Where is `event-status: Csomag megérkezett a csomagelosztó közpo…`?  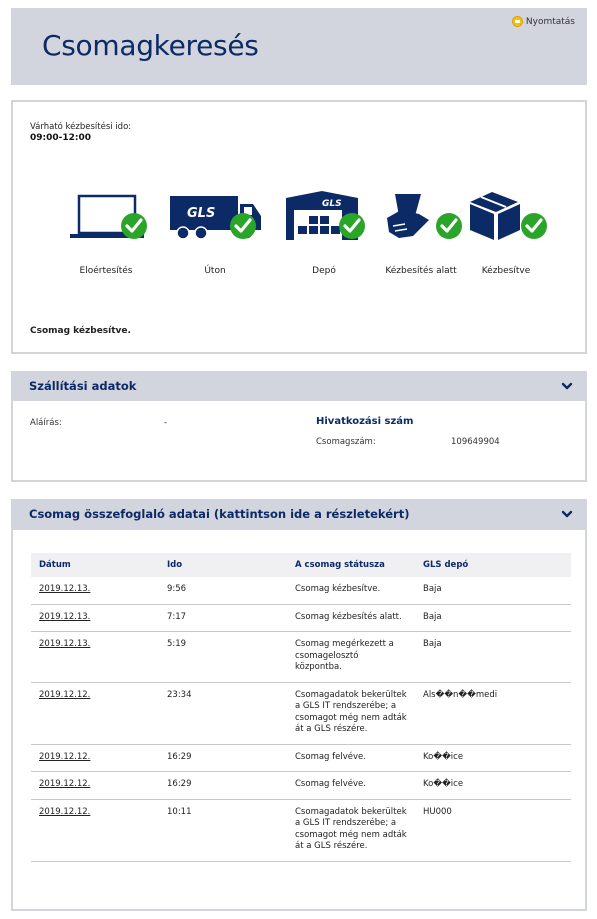
event-status: Csomag megérkezett a csomagelosztó közpo… is located at coordinates (351, 657).